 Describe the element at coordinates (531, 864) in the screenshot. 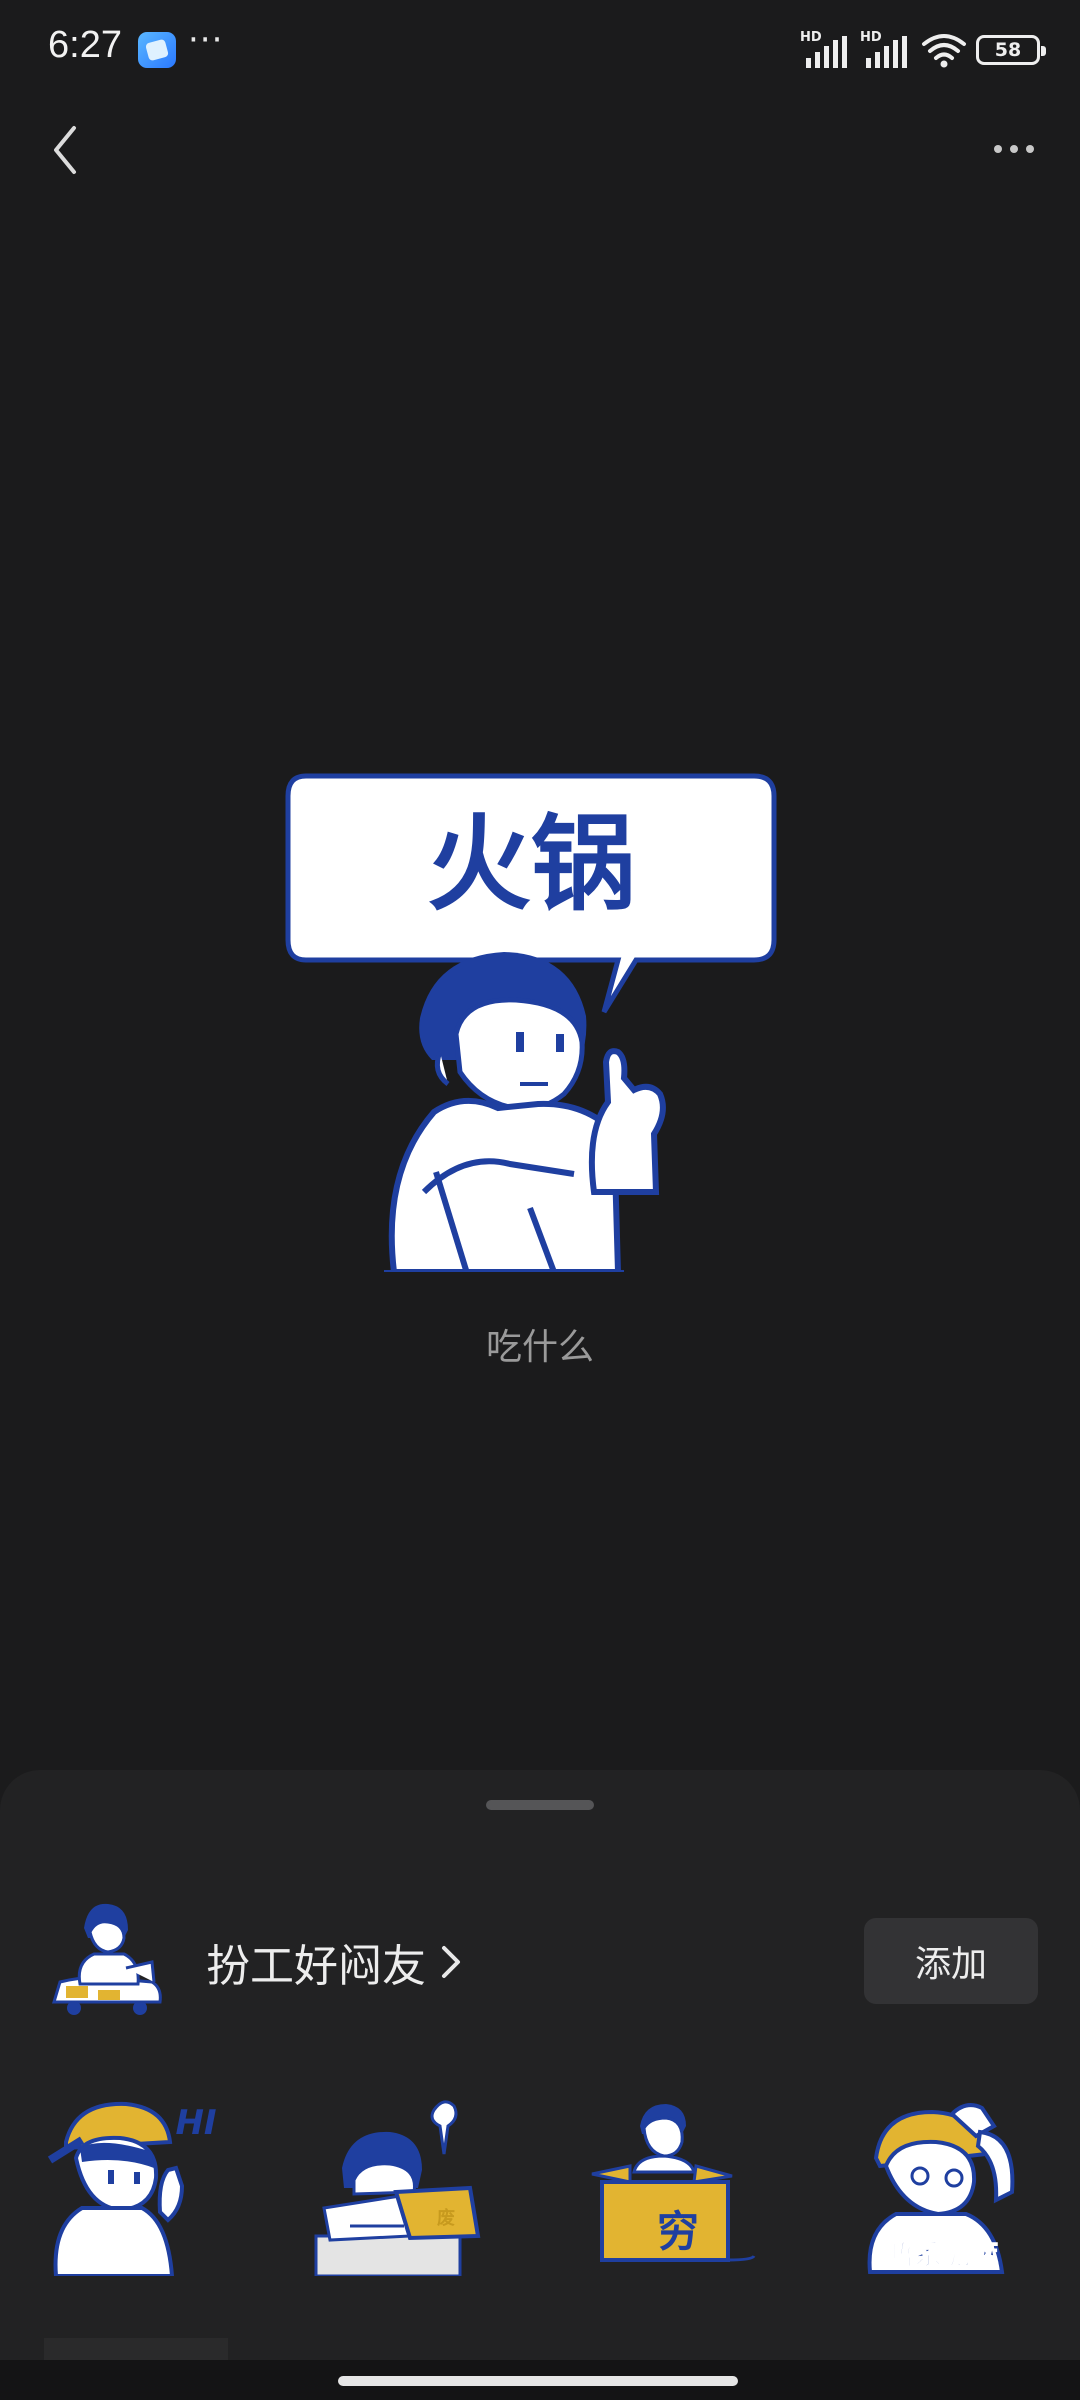

I see `sticker-bubble-text: 火锅` at that location.